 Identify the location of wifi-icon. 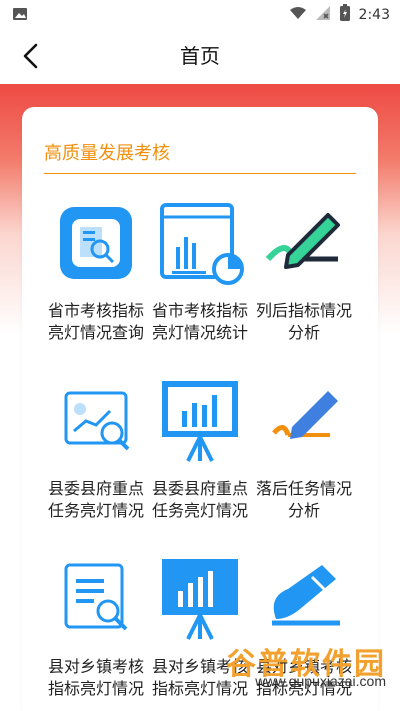
(298, 15).